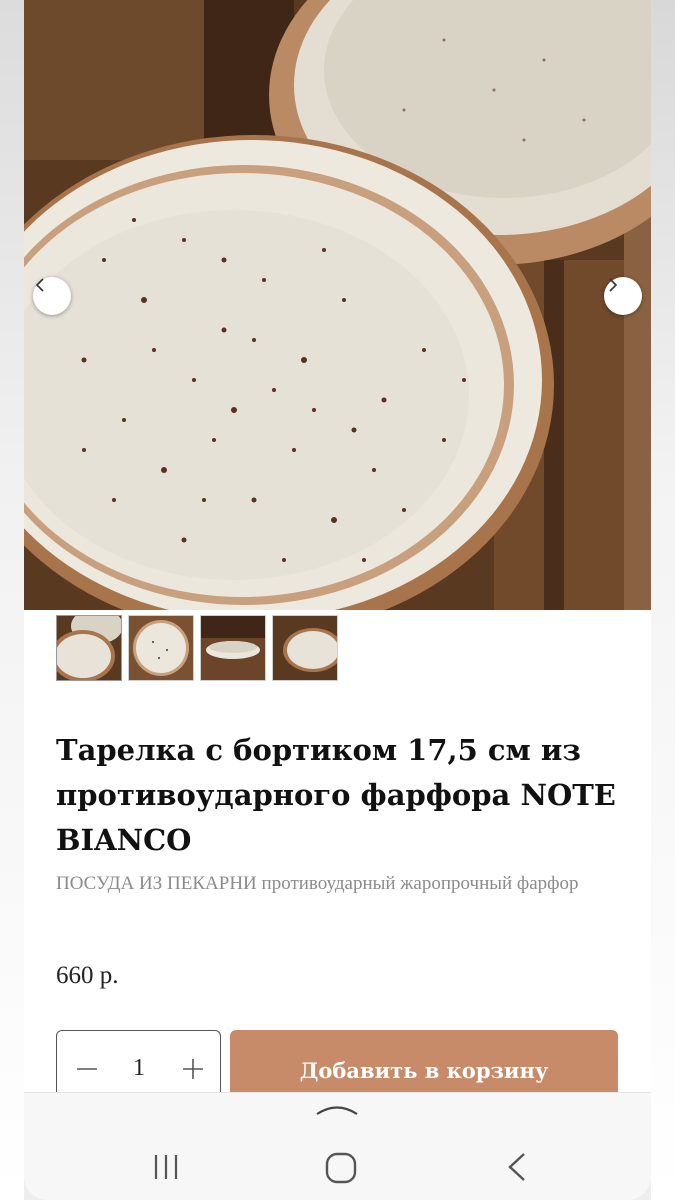 The image size is (675, 1200). What do you see at coordinates (193, 1069) in the screenshot?
I see `plus-icon` at bounding box center [193, 1069].